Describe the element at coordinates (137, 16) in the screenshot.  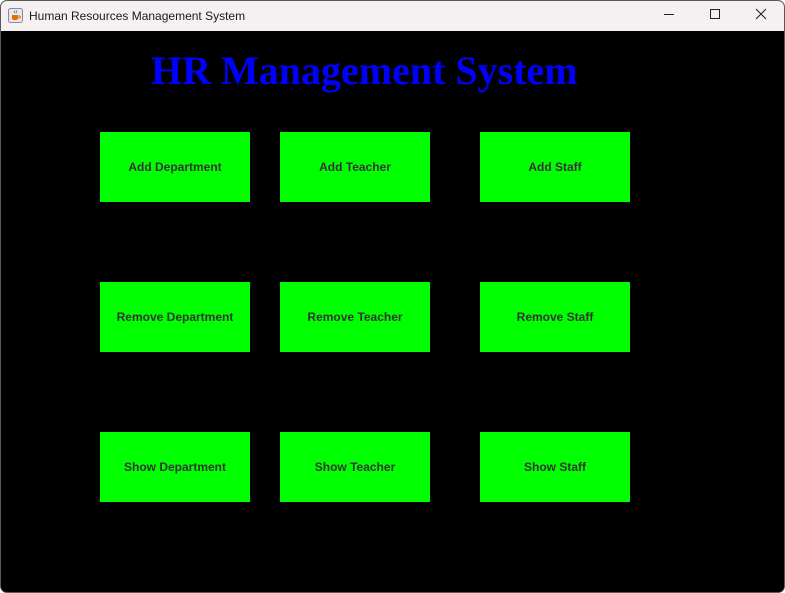
I see `window-title: Human Resources Management System` at that location.